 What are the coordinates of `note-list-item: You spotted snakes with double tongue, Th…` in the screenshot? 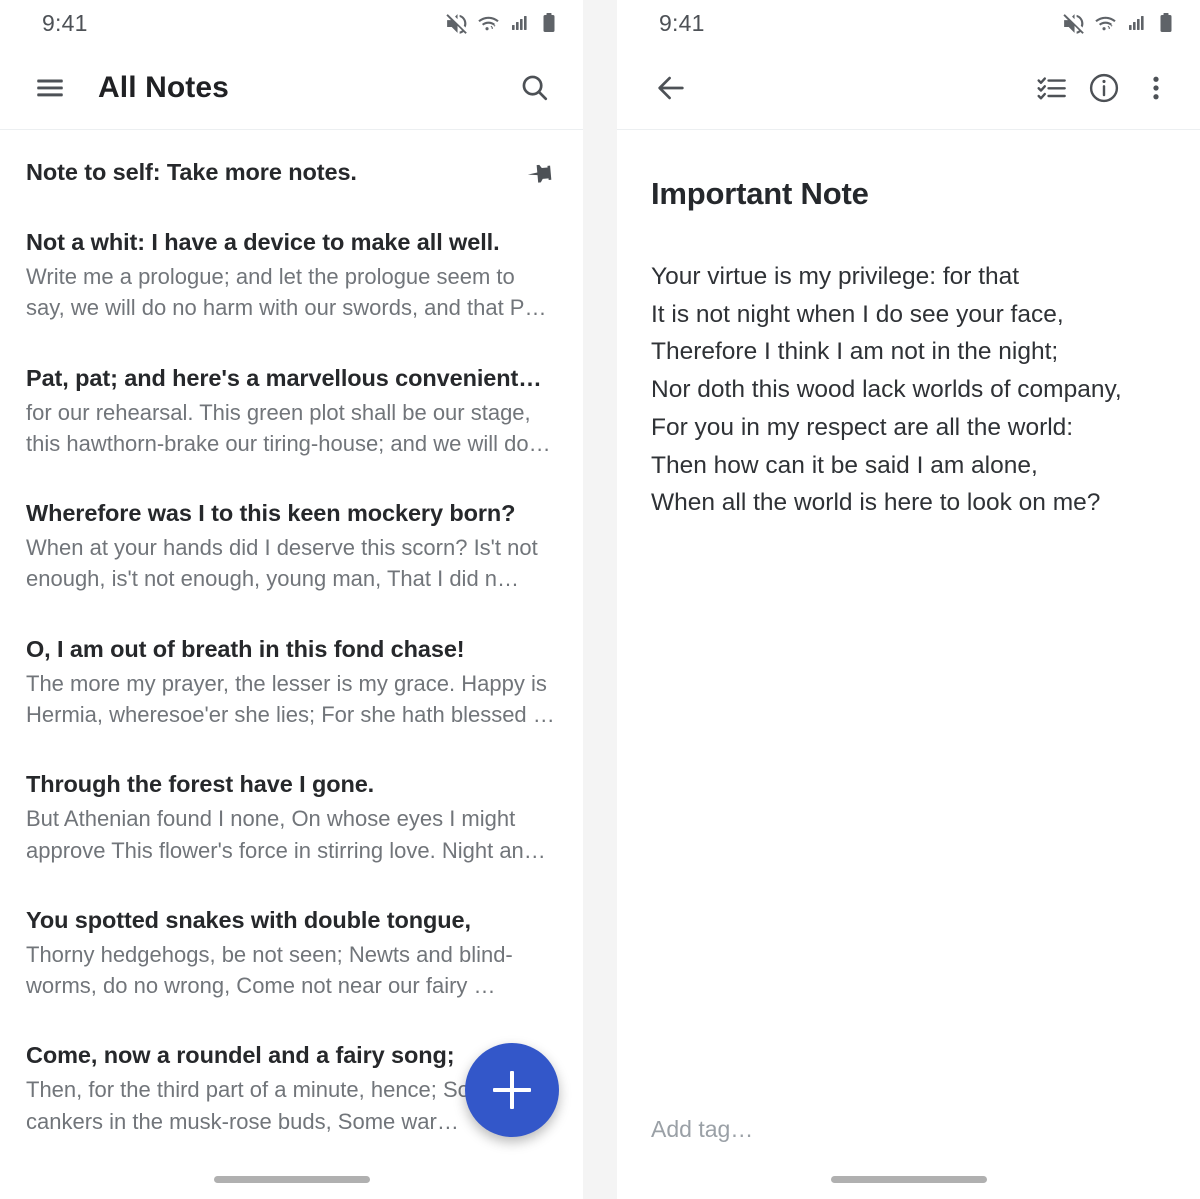 It's located at (291, 954).